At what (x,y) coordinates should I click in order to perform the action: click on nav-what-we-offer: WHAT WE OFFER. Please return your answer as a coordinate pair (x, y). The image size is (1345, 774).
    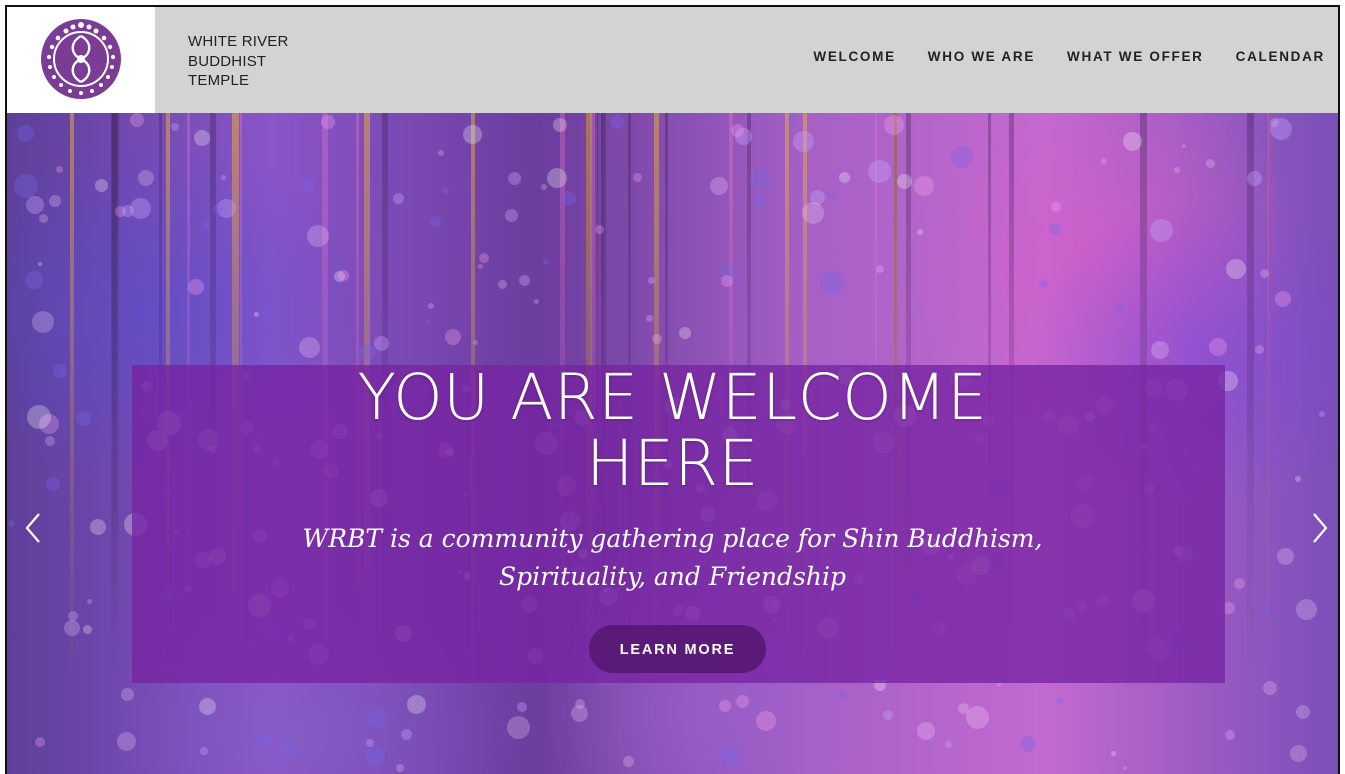
    Looking at the image, I should click on (1135, 56).